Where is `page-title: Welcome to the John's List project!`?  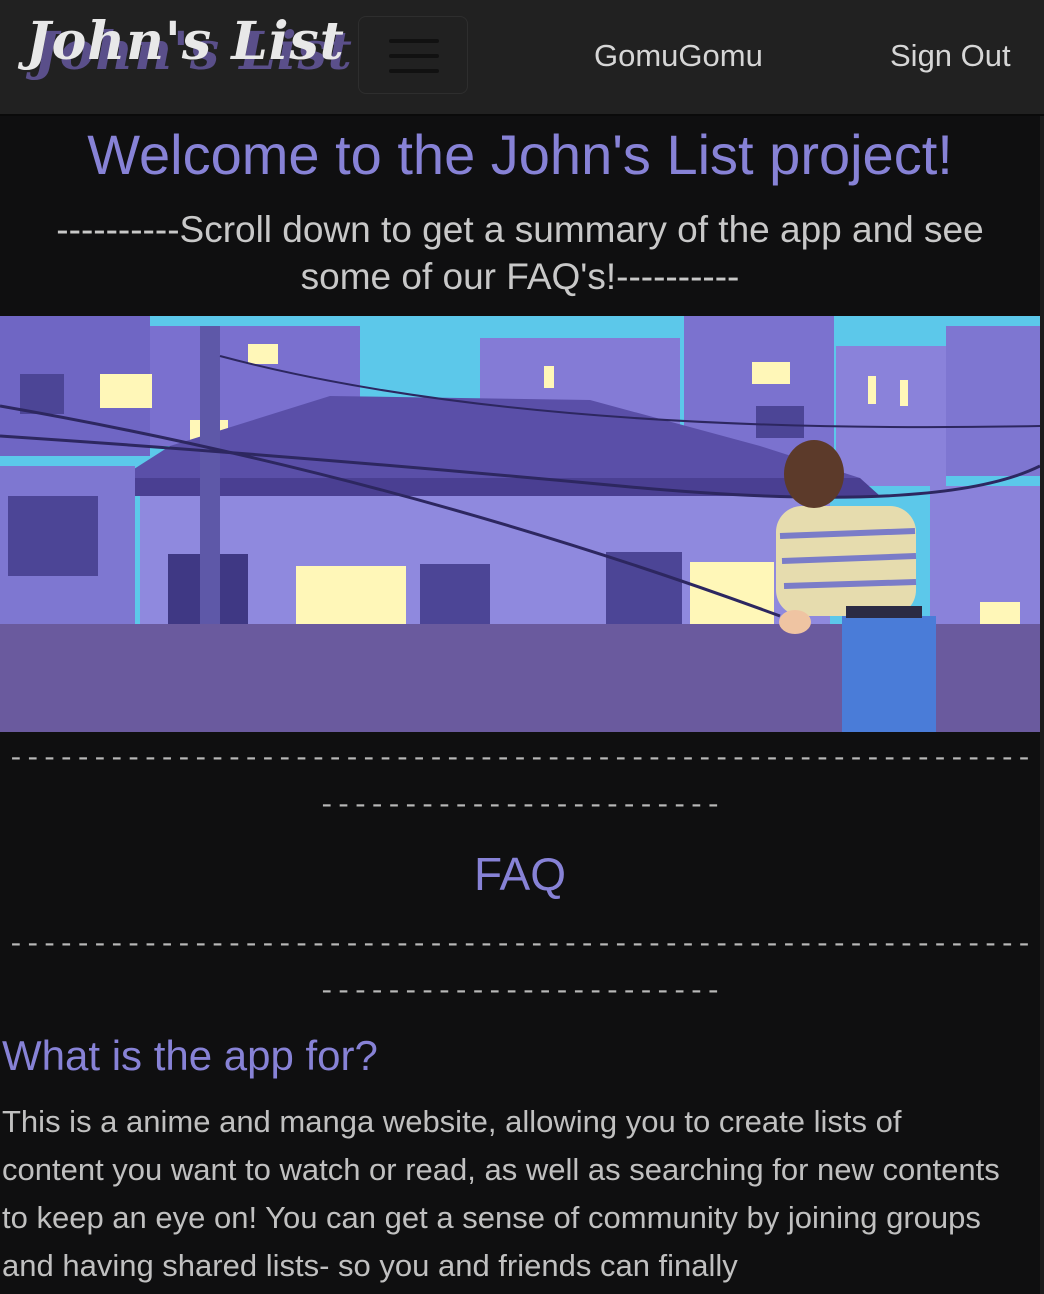 page-title: Welcome to the John's List project! is located at coordinates (520, 154).